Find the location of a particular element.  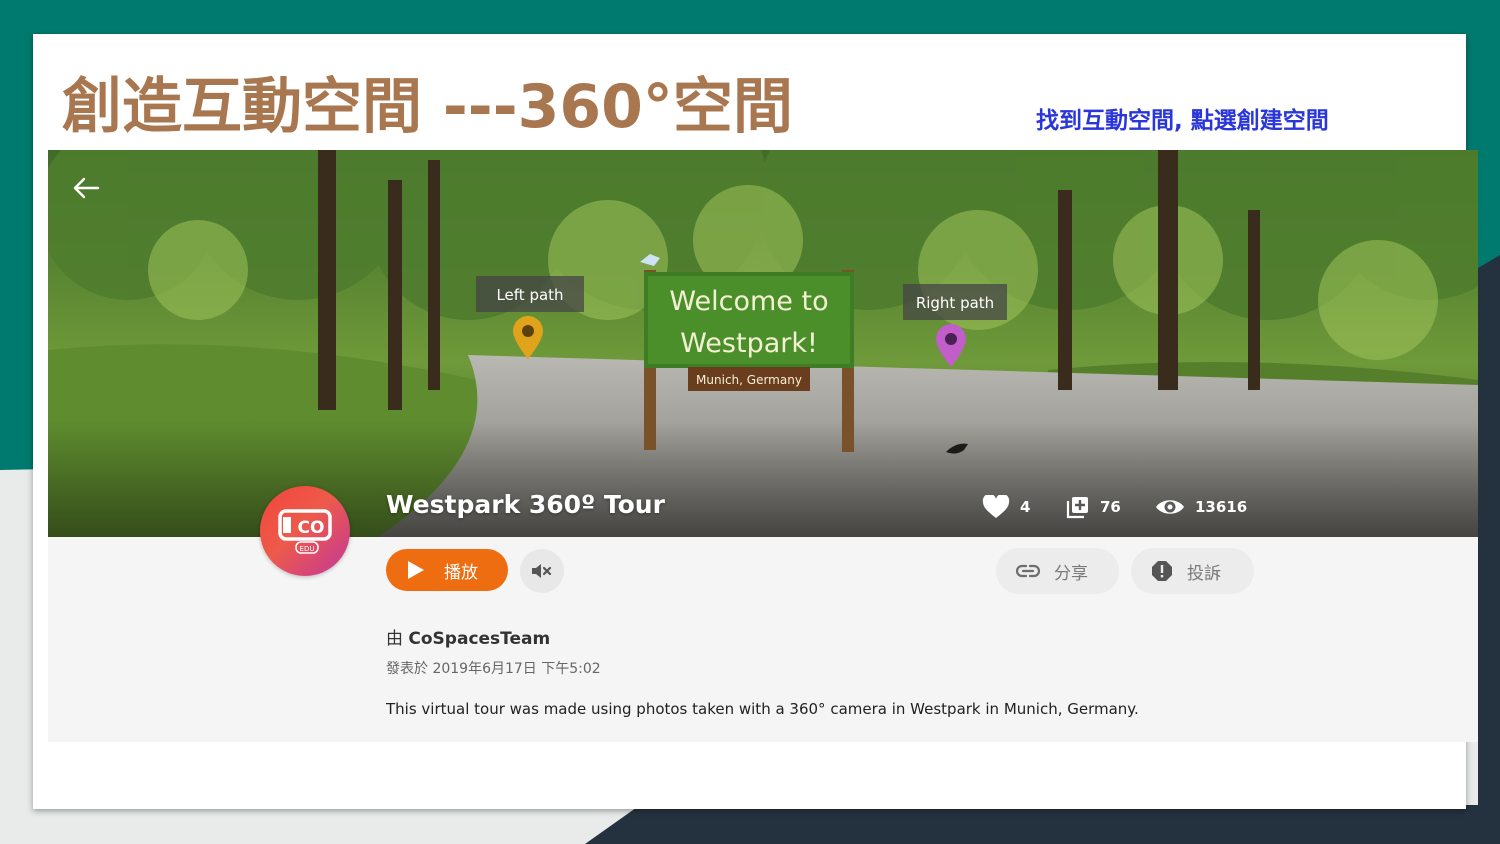

mute-button is located at coordinates (542, 571).